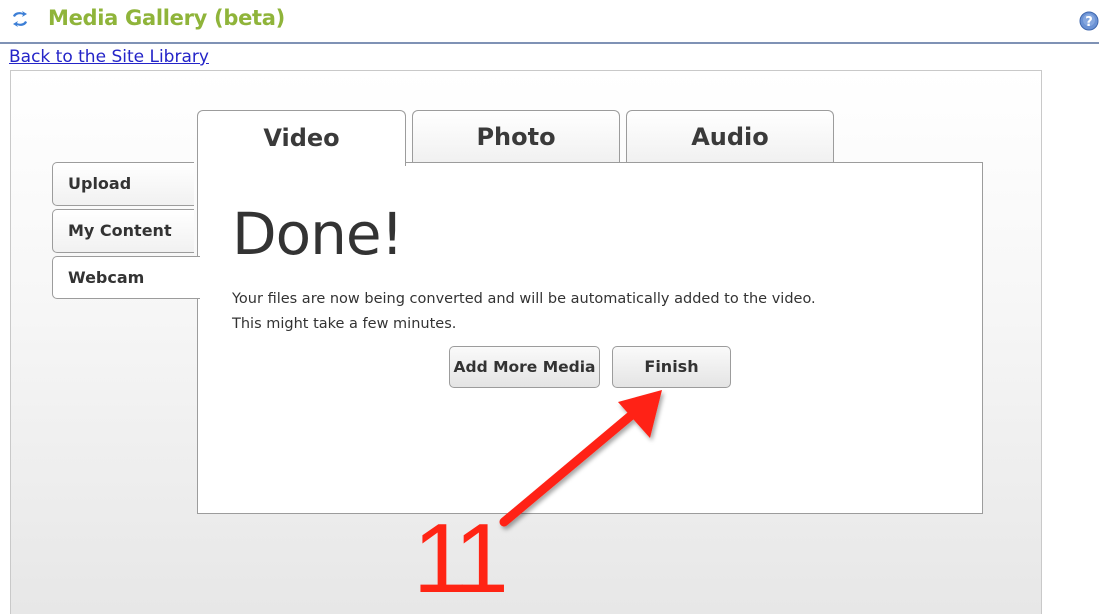 Image resolution: width=1099 pixels, height=614 pixels. I want to click on tab-audio: Audio, so click(730, 137).